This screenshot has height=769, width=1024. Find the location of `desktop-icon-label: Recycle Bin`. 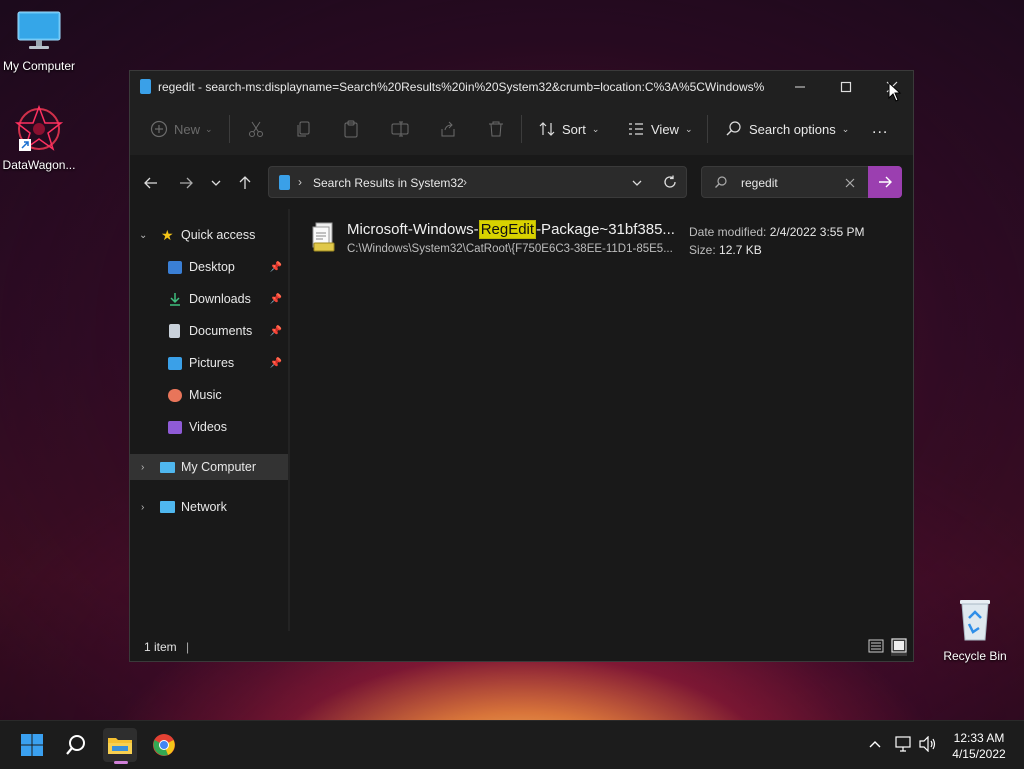

desktop-icon-label: Recycle Bin is located at coordinates (975, 656).